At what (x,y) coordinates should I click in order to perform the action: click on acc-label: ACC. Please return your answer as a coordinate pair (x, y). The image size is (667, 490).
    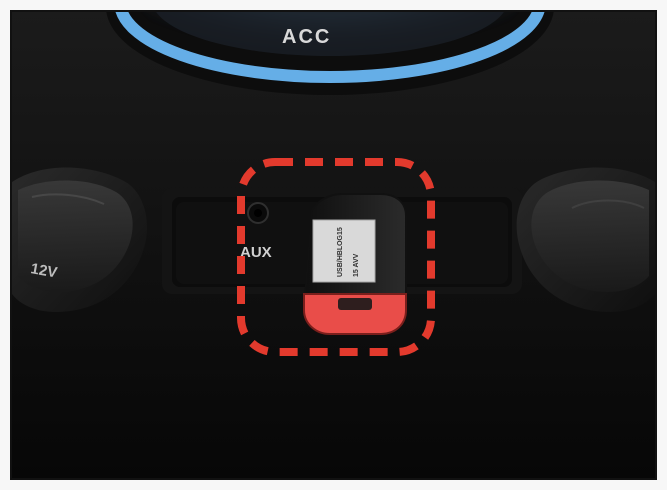
    Looking at the image, I should click on (306, 37).